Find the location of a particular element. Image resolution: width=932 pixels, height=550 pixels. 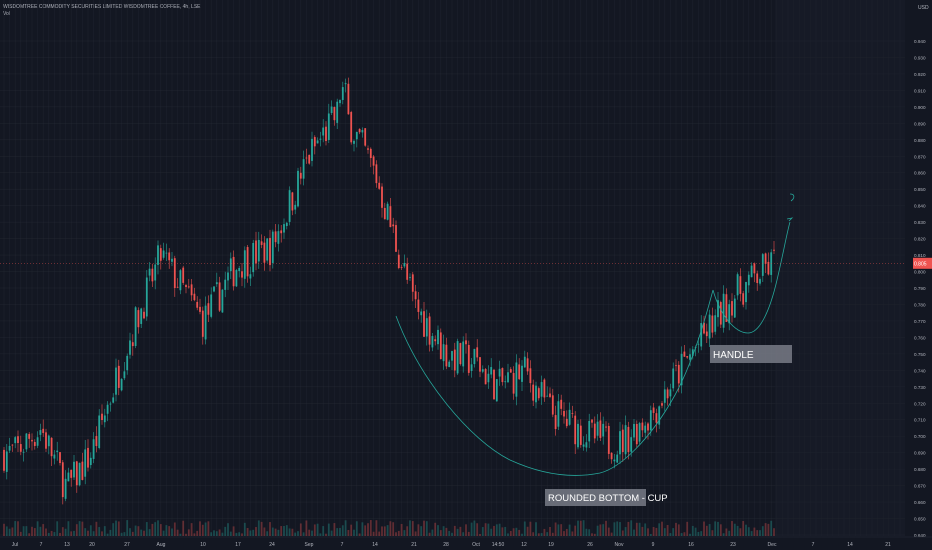

time-tick: 21 is located at coordinates (888, 545).